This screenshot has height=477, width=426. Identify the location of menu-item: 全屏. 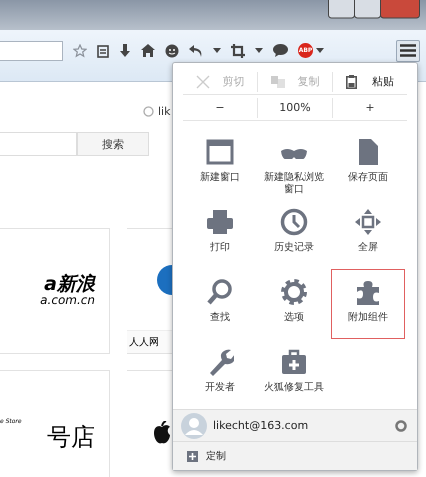
(368, 234).